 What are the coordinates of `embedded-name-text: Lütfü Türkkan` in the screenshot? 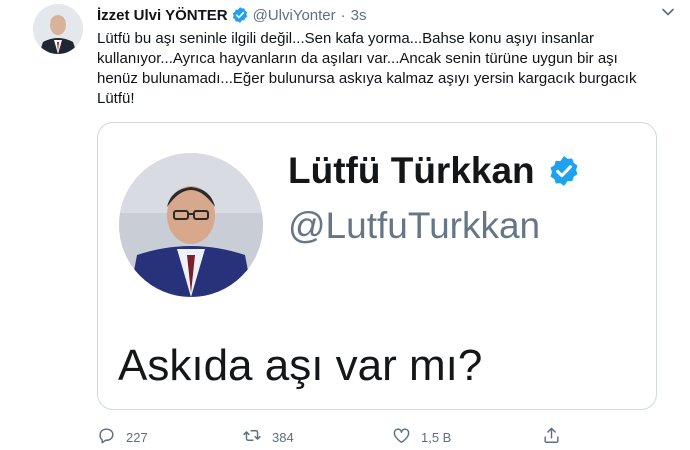 It's located at (411, 170).